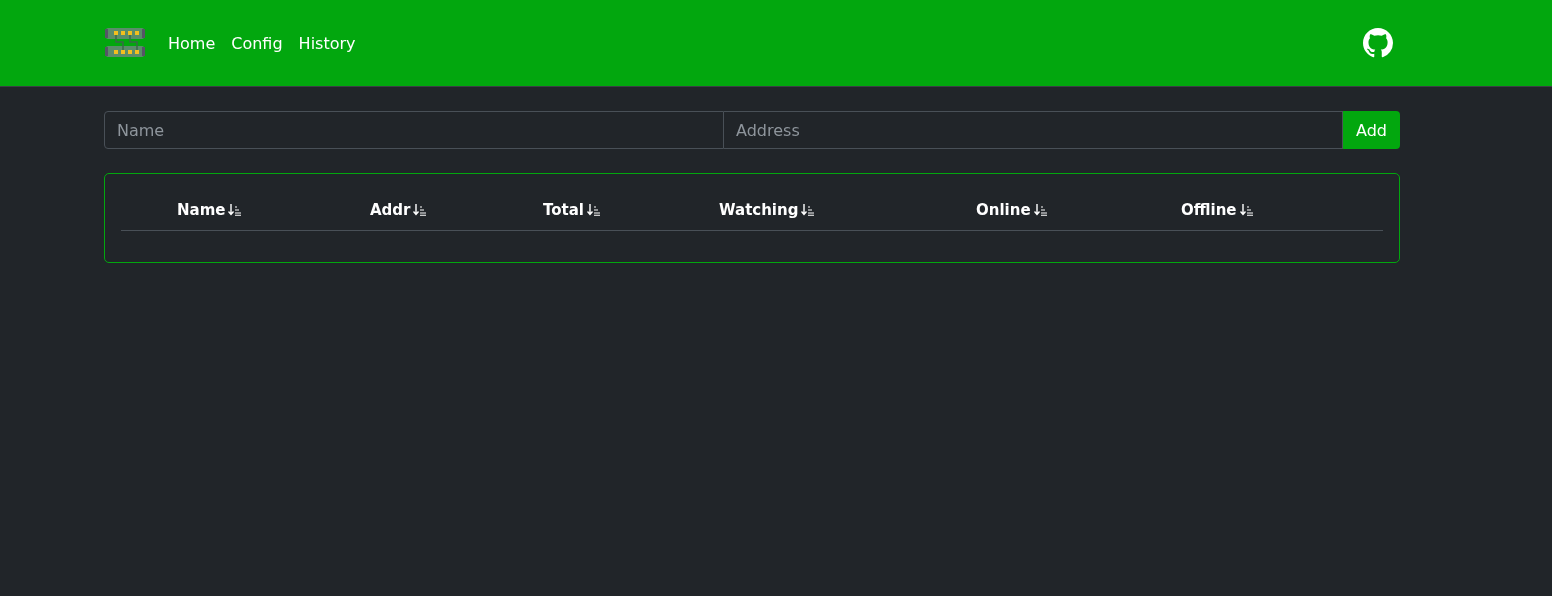 The height and width of the screenshot is (596, 1552). I want to click on column-header: Addr, so click(390, 210).